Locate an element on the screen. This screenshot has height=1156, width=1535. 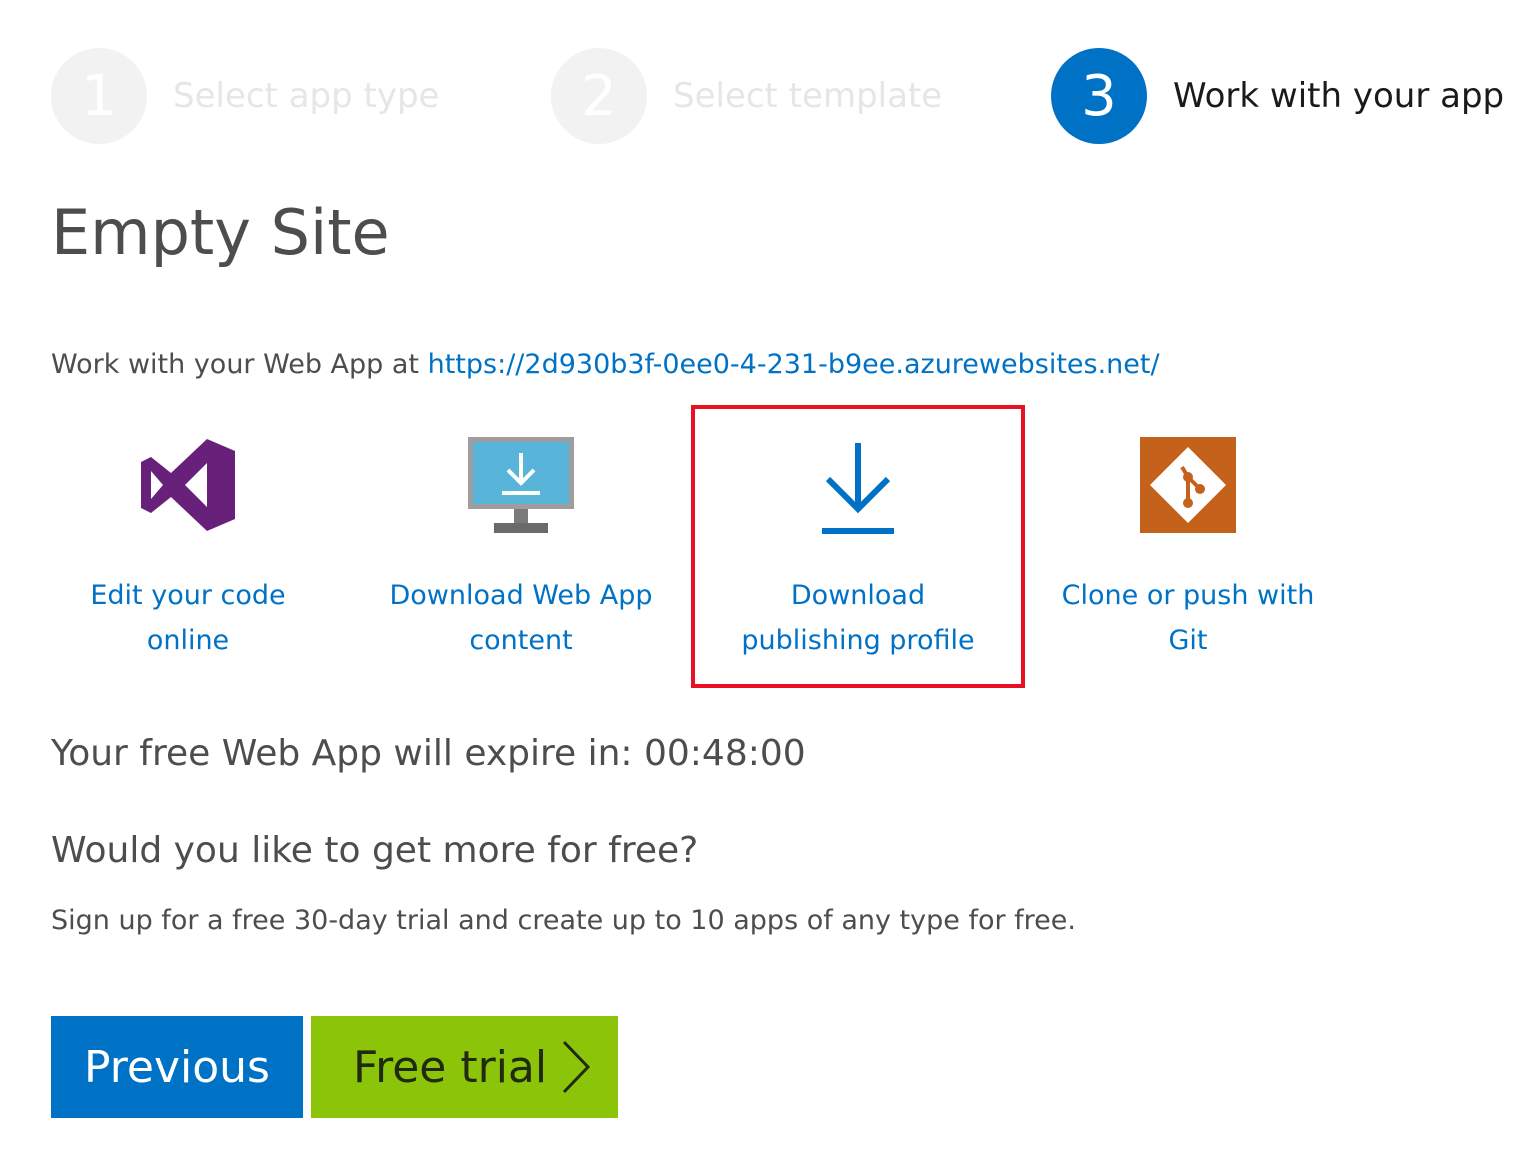
step-number-circle: 1 is located at coordinates (99, 96).